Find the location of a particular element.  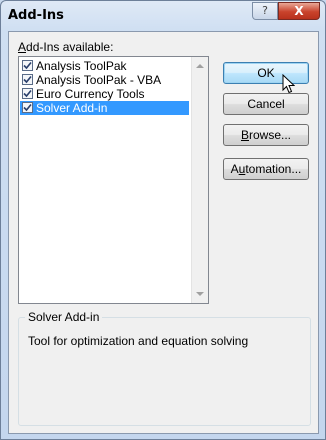

close-button: X is located at coordinates (299, 11).